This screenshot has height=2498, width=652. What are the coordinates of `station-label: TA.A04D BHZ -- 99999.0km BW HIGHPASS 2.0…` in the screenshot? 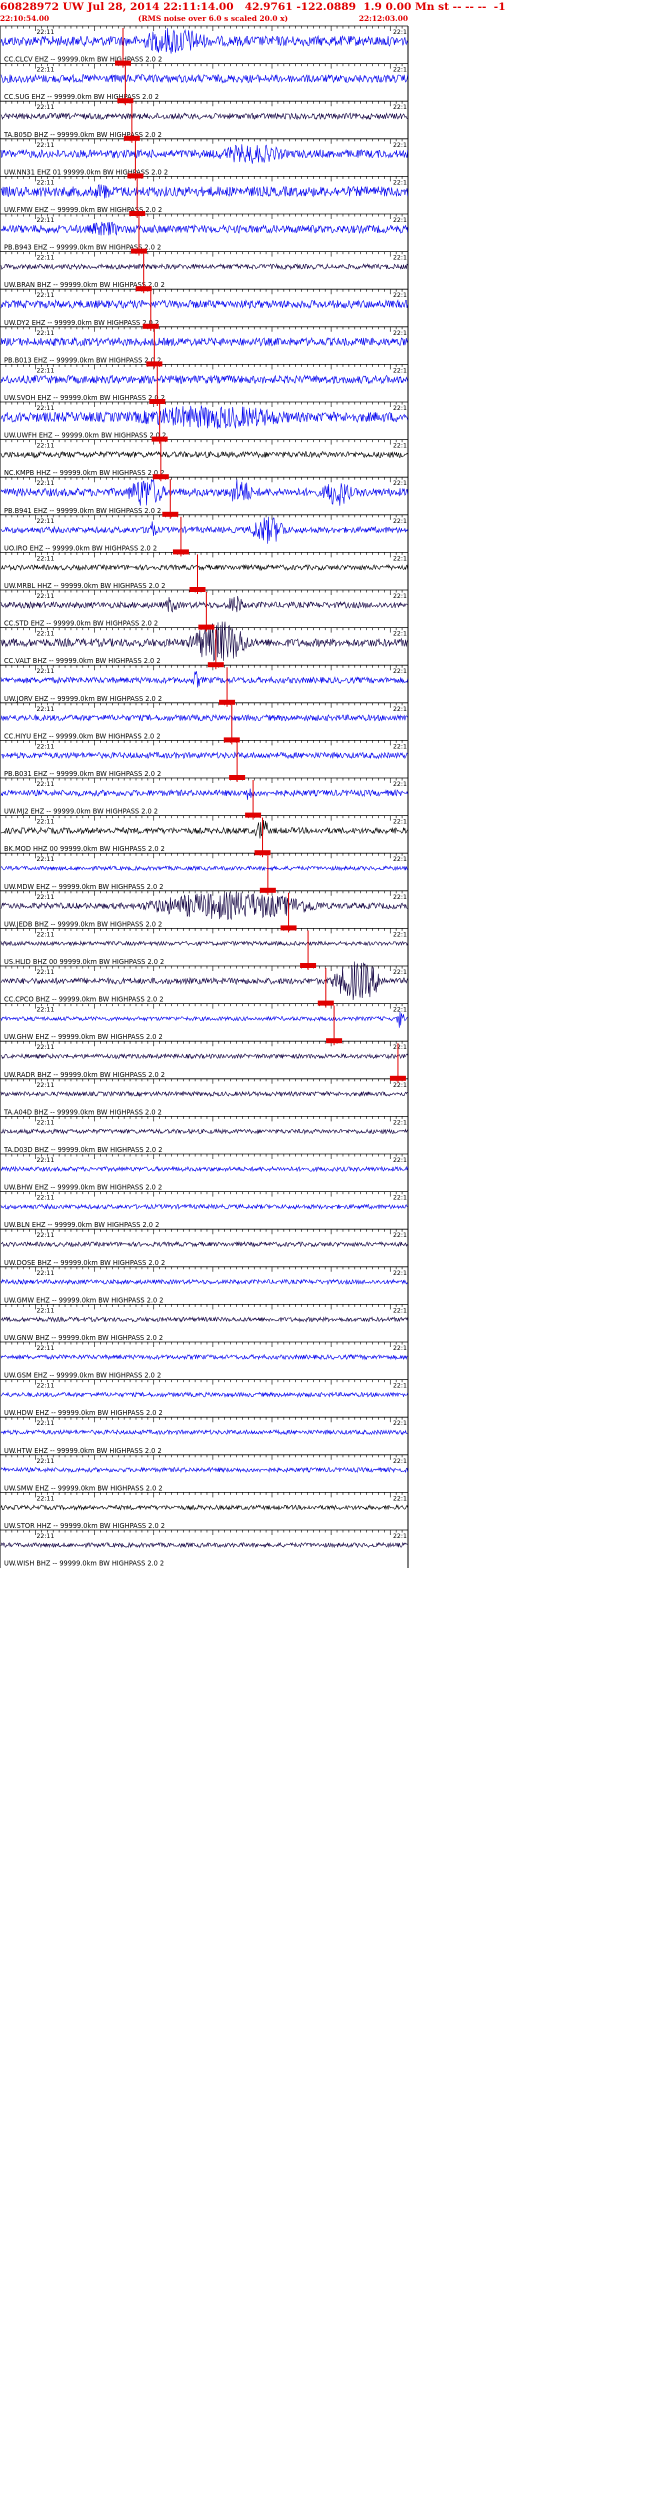 It's located at (82, 1112).